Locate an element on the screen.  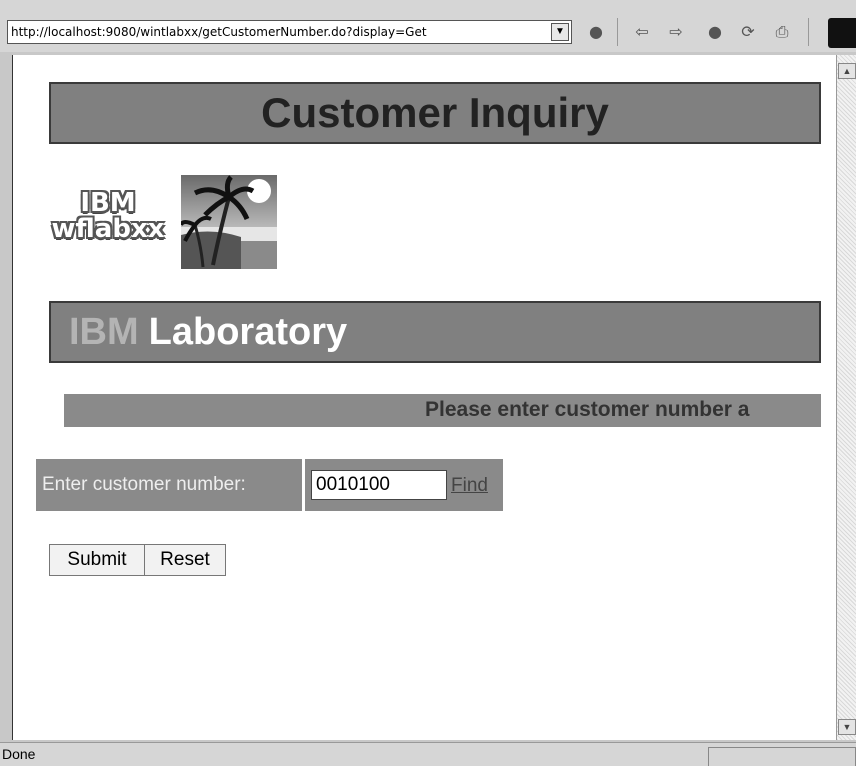
refresh-icon: ⟳ is located at coordinates (748, 32).